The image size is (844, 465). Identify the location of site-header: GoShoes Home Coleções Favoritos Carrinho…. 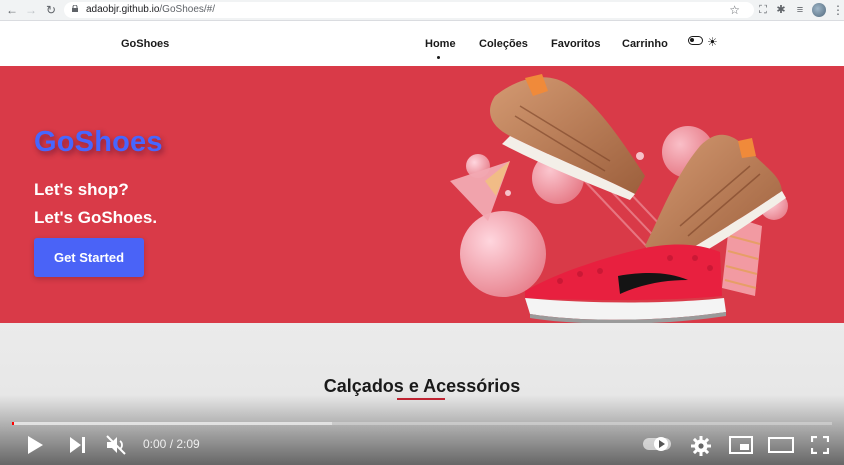
(422, 43).